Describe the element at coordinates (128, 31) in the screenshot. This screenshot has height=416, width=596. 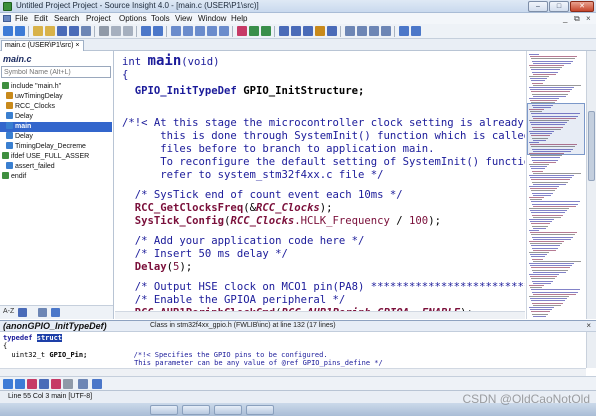
I see `paste-icon` at that location.